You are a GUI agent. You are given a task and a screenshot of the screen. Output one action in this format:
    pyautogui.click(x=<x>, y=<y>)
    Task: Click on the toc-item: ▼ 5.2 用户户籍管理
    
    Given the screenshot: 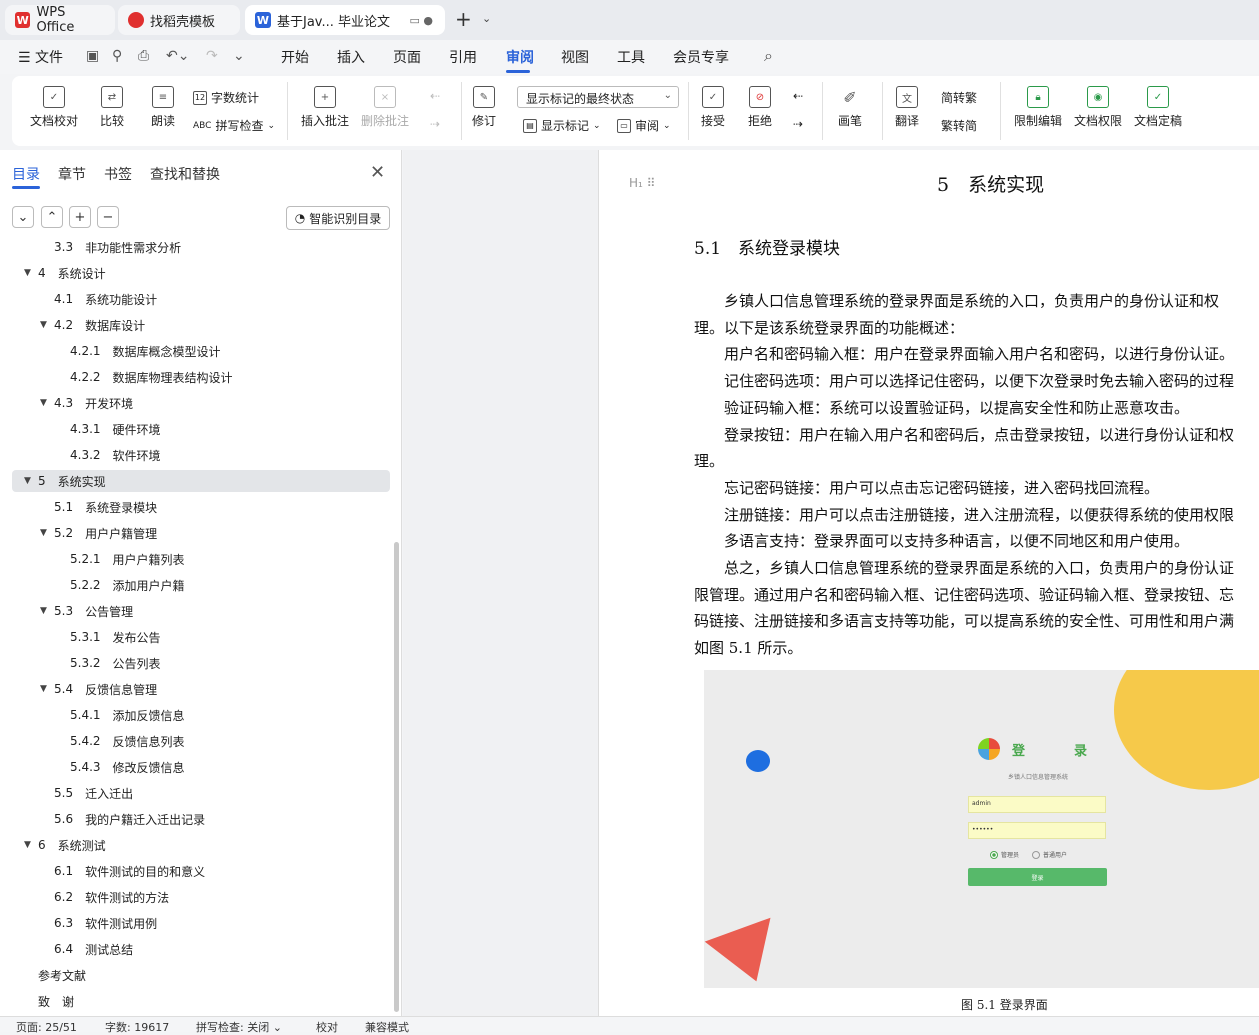 What is the action you would take?
    pyautogui.click(x=98, y=533)
    